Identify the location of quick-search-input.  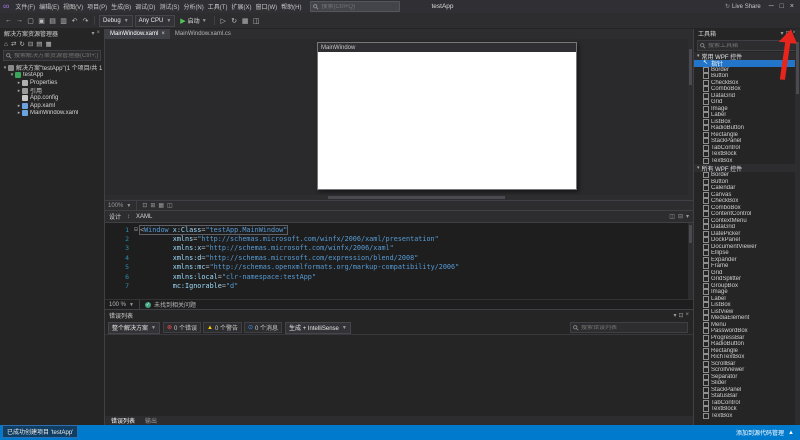
(359, 6).